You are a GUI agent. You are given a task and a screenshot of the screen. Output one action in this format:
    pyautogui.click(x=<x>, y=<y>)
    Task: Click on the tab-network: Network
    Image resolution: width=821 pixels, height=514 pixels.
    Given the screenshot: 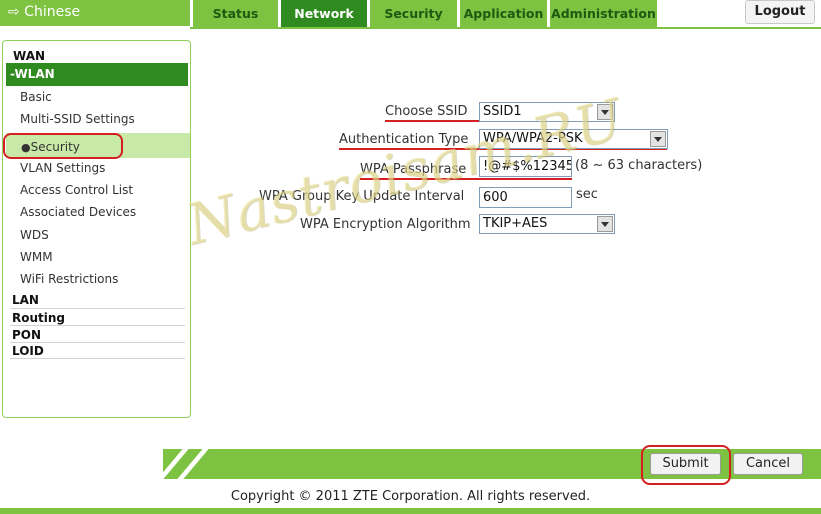 What is the action you would take?
    pyautogui.click(x=324, y=14)
    